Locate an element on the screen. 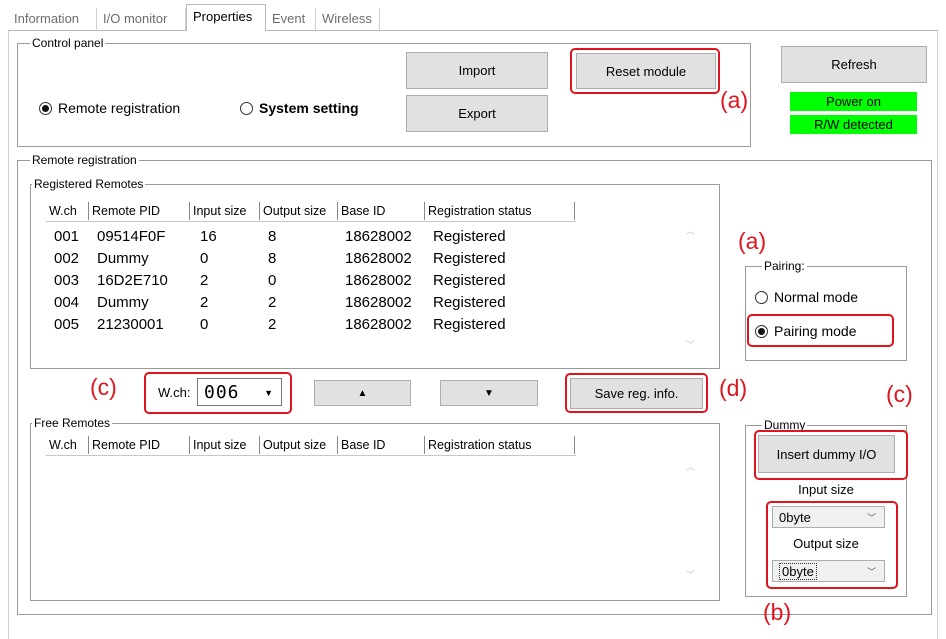 The width and height of the screenshot is (946, 639). chevron-down-icon: ▼ is located at coordinates (268, 393).